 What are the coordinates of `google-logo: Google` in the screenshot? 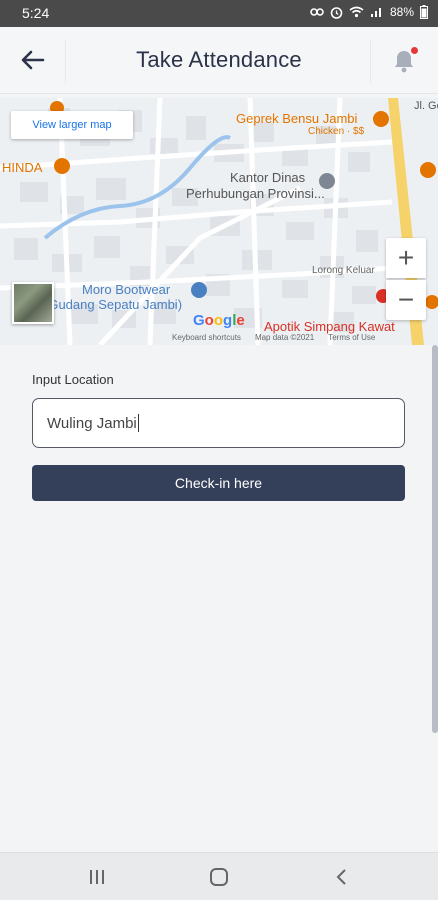 It's located at (219, 320).